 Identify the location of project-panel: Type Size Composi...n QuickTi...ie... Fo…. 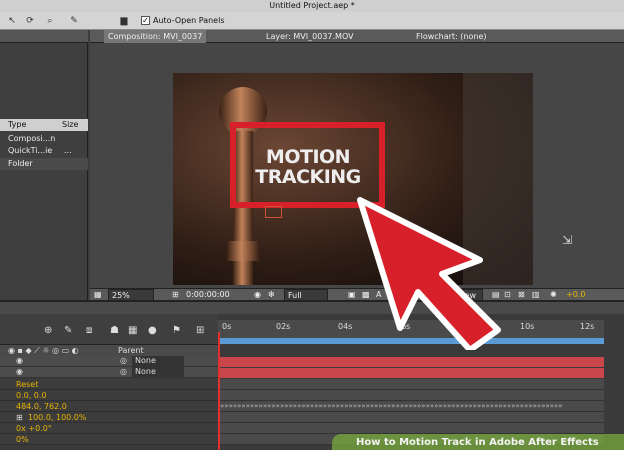
(44, 165).